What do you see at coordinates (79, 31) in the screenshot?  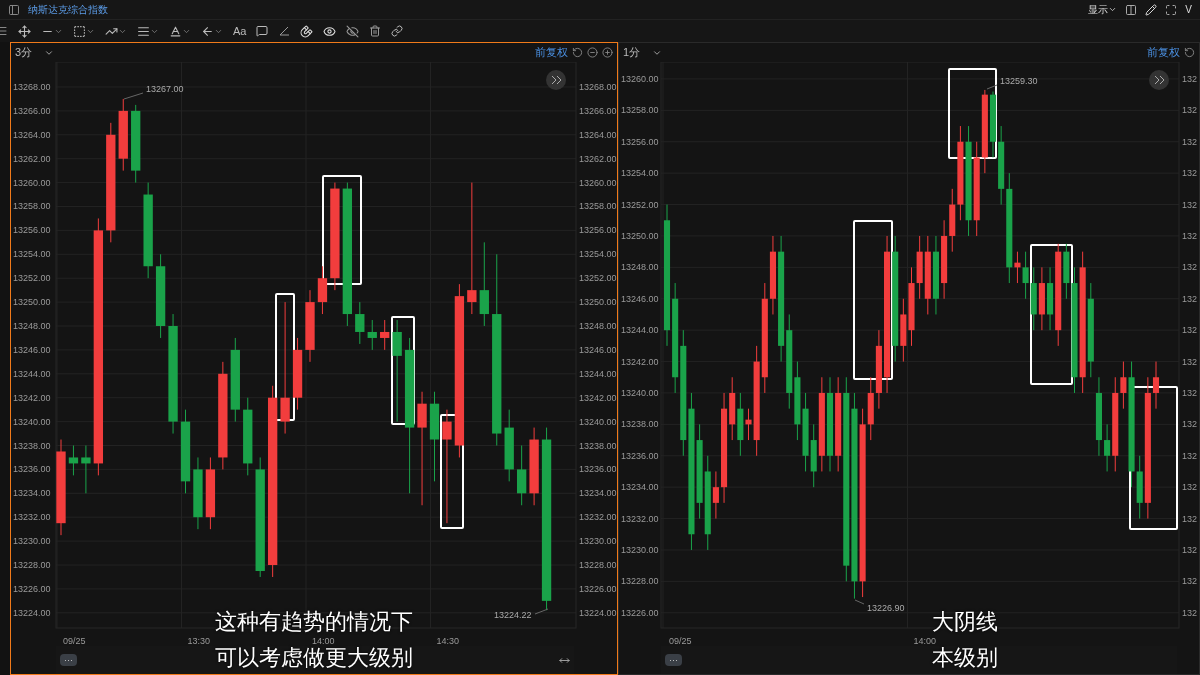 I see `rectangle-icon` at bounding box center [79, 31].